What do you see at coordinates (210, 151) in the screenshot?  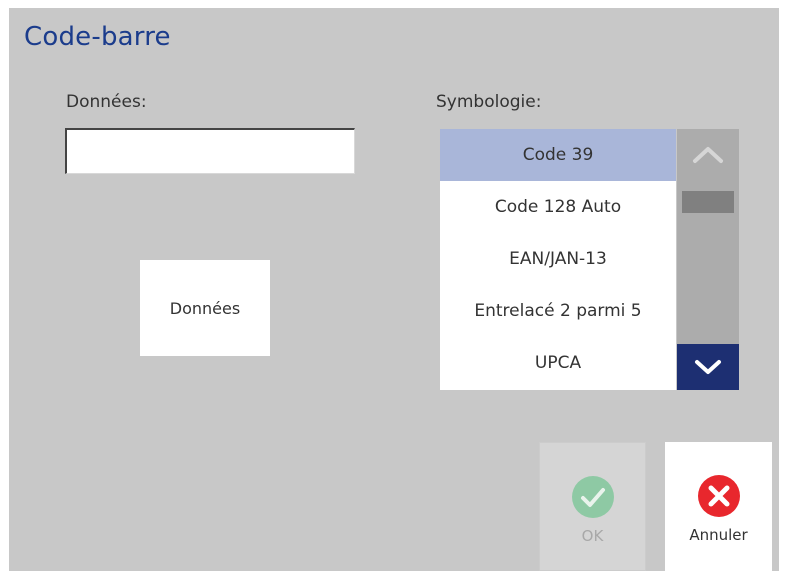 I see `data-input` at bounding box center [210, 151].